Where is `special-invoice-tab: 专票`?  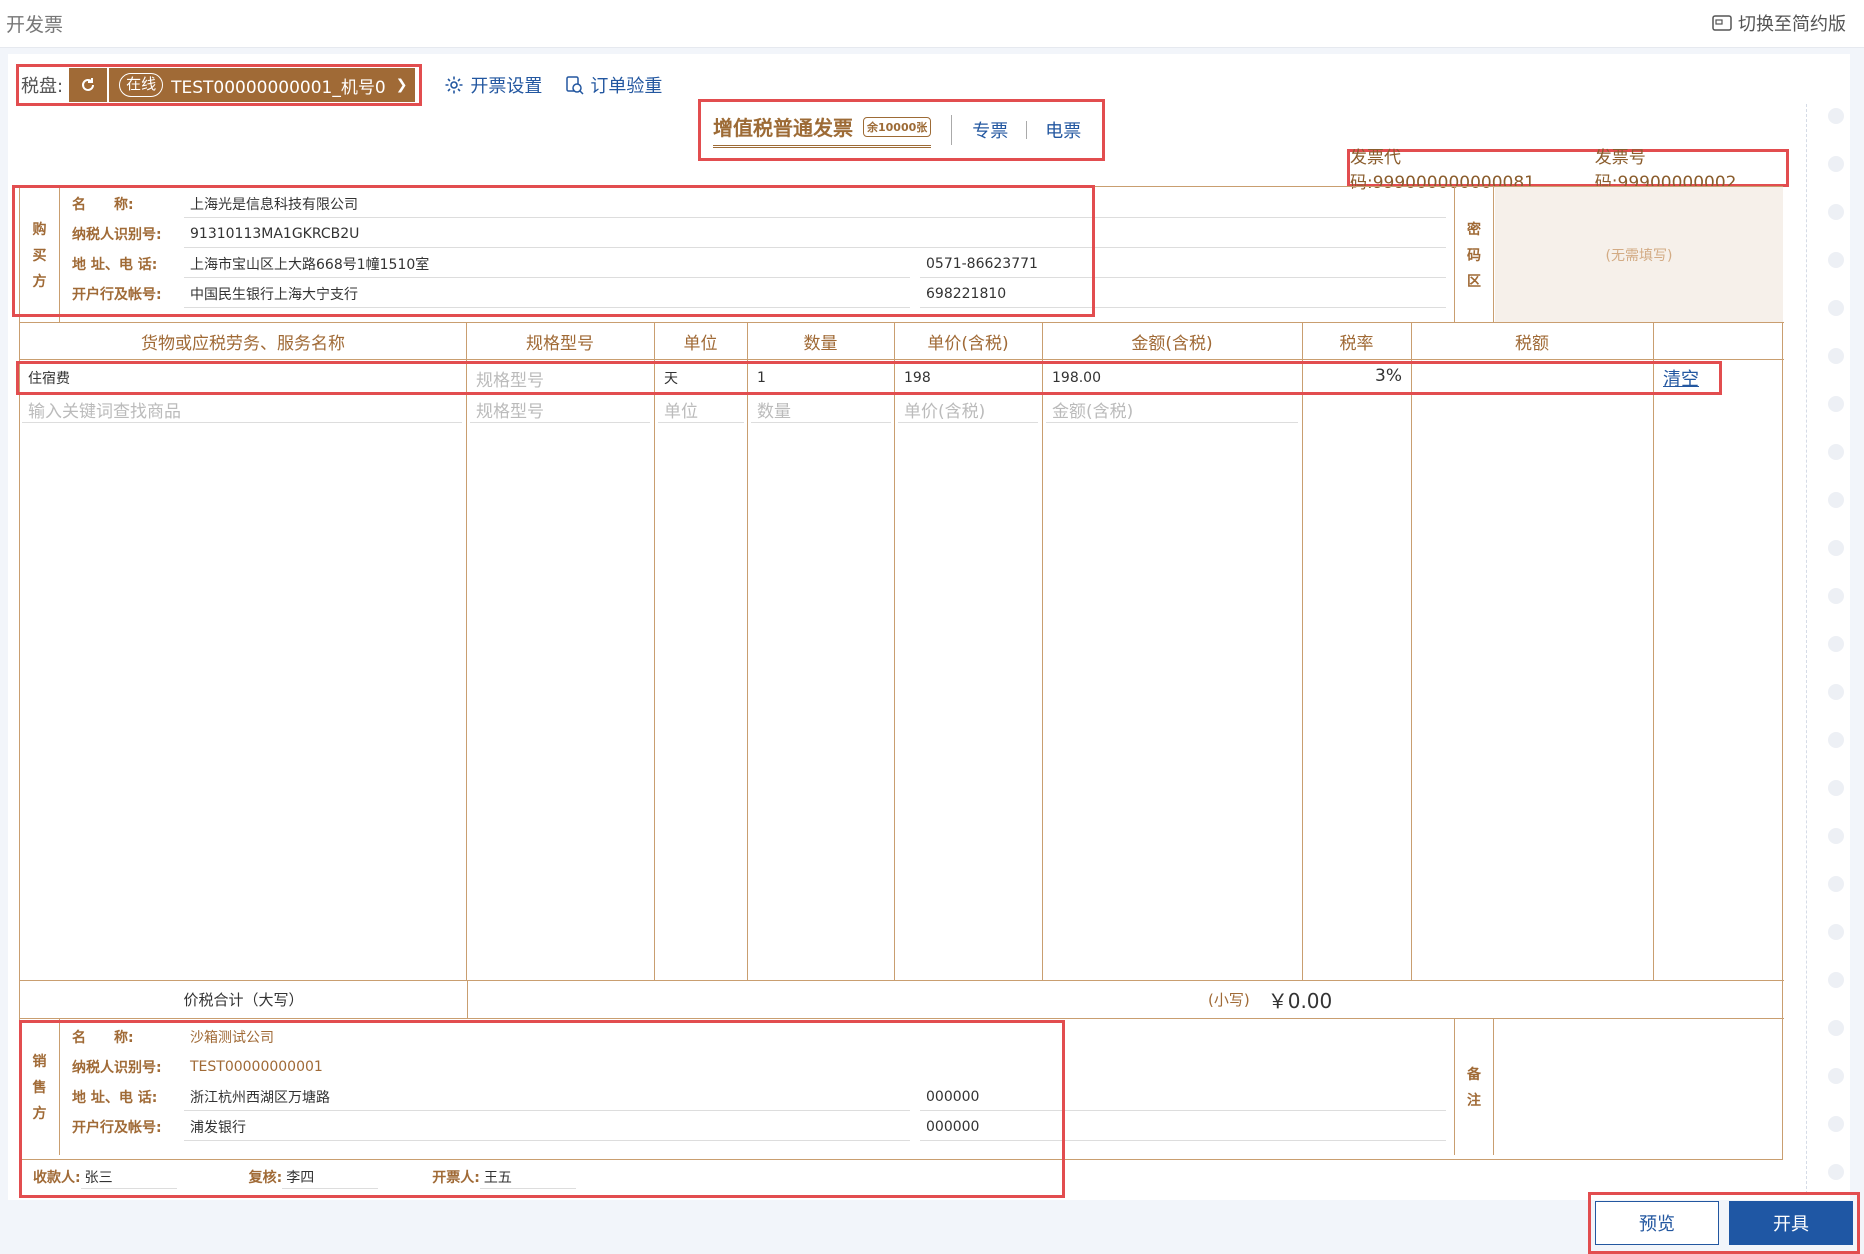
special-invoice-tab: 专票 is located at coordinates (990, 130).